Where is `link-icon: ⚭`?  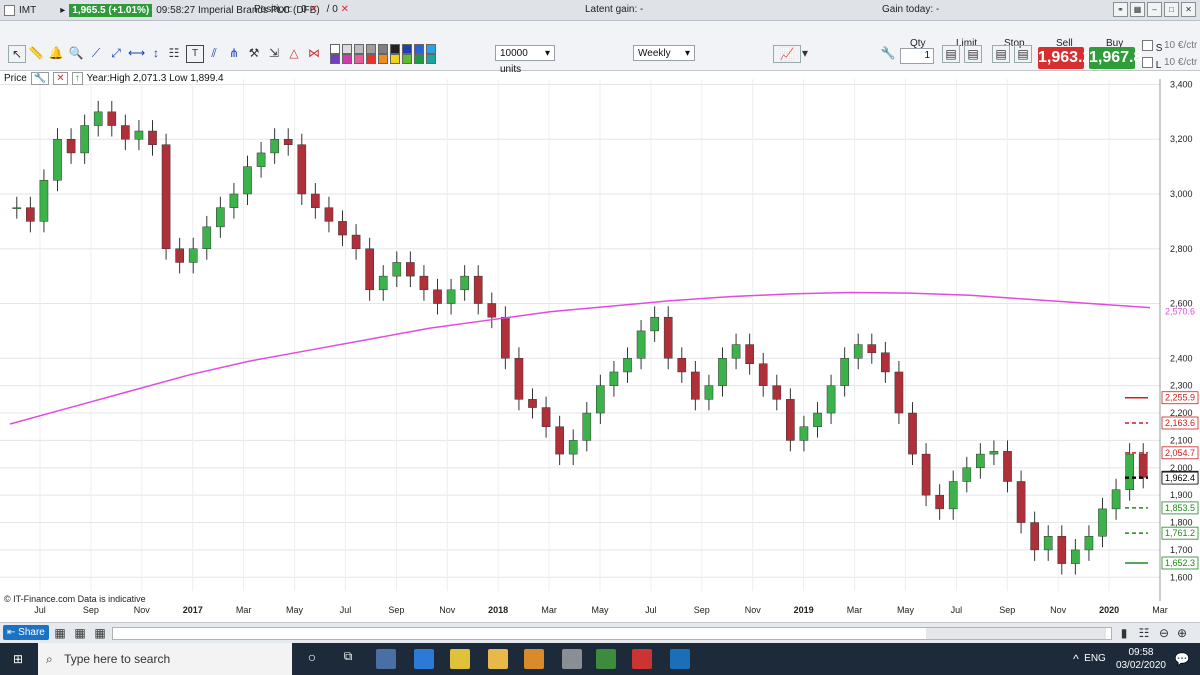
link-icon: ⚭ is located at coordinates (1120, 9).